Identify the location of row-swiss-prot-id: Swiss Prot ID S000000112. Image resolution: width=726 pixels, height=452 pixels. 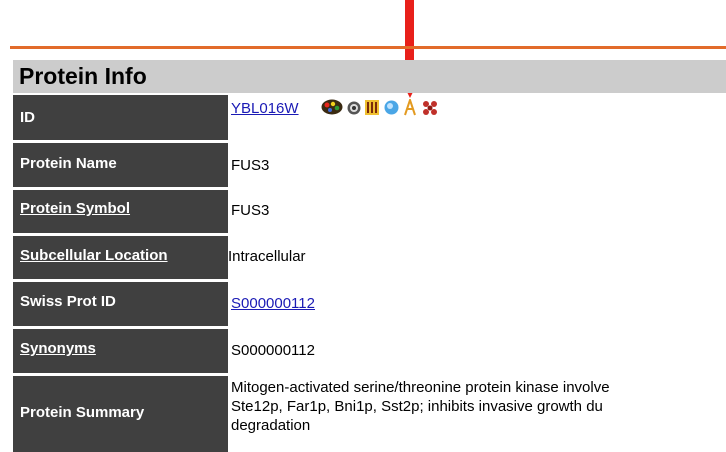
(369, 304).